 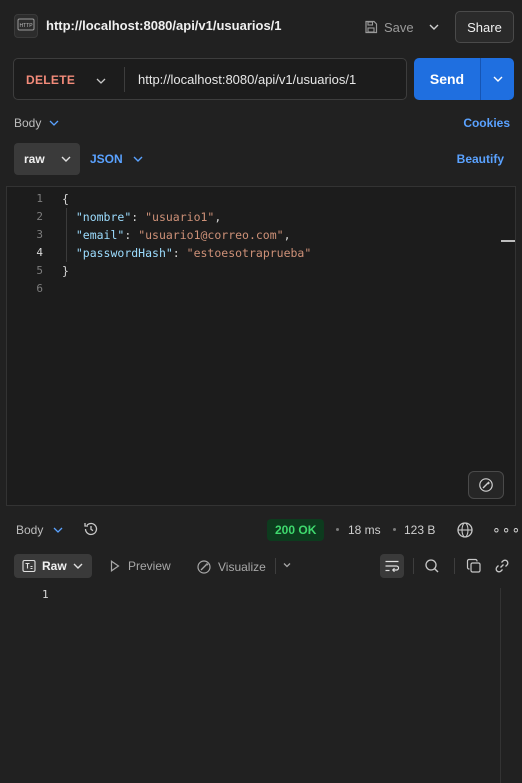 What do you see at coordinates (29, 566) in the screenshot?
I see `raw-view-icon` at bounding box center [29, 566].